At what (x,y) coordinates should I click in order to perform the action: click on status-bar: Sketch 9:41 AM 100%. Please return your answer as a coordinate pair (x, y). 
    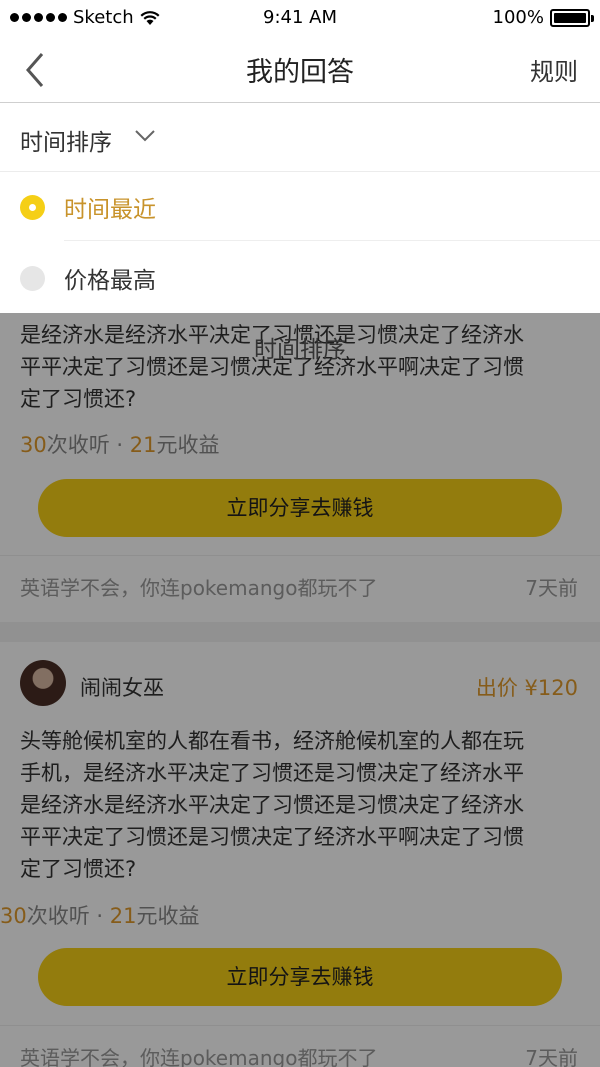
    Looking at the image, I should click on (300, 18).